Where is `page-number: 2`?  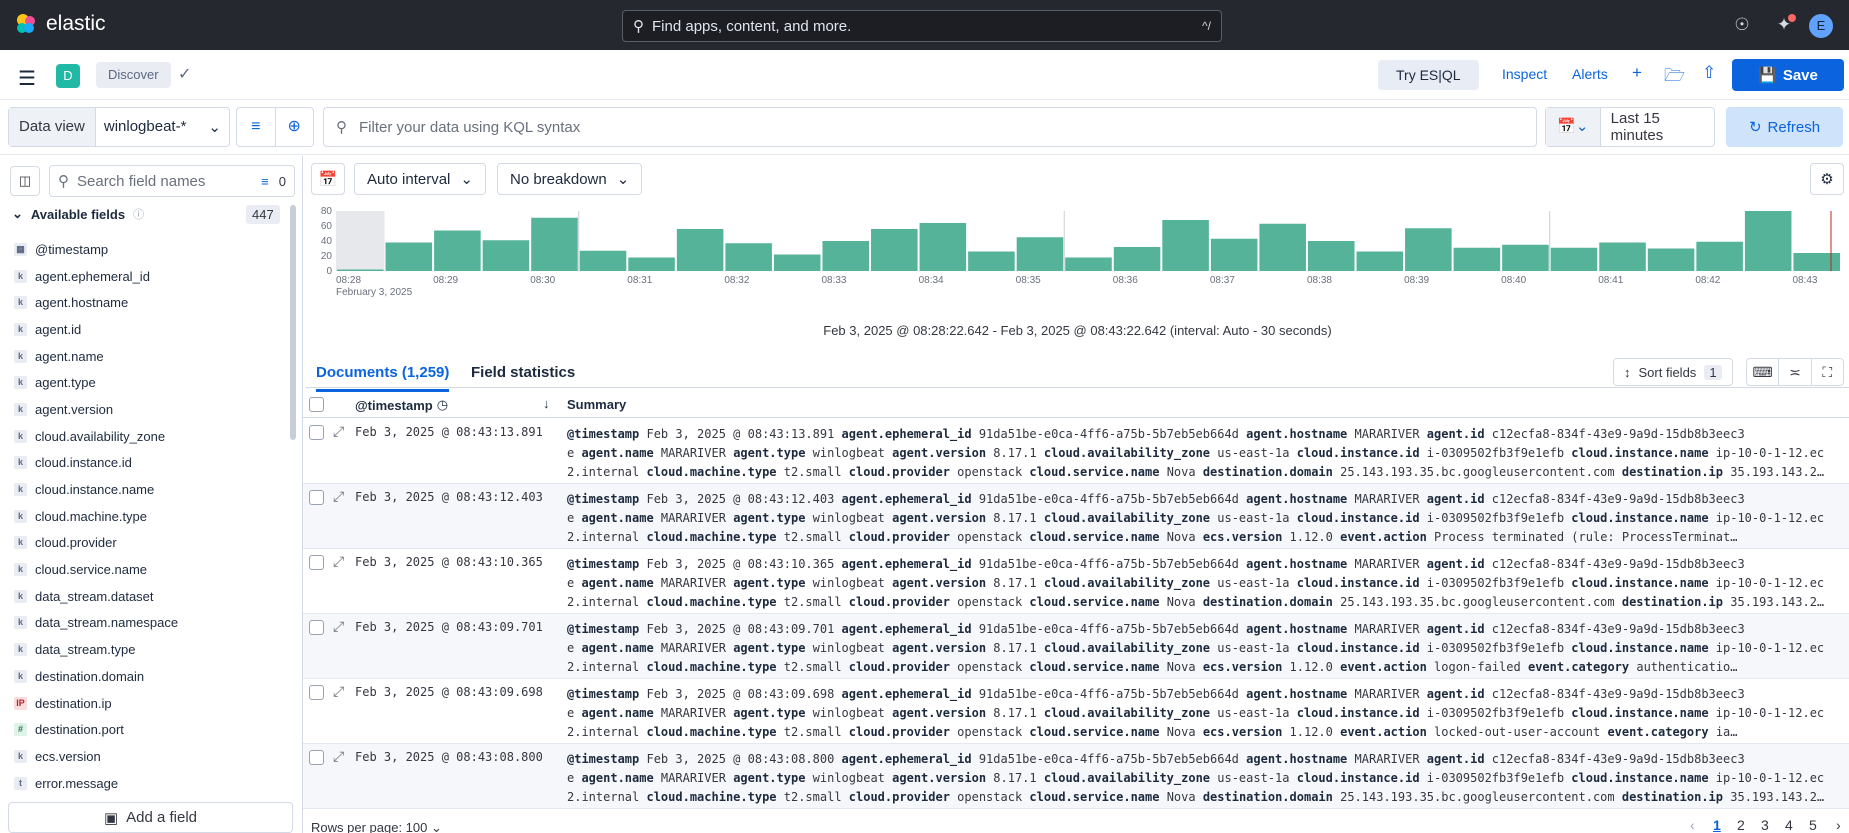
page-number: 2 is located at coordinates (1741, 825).